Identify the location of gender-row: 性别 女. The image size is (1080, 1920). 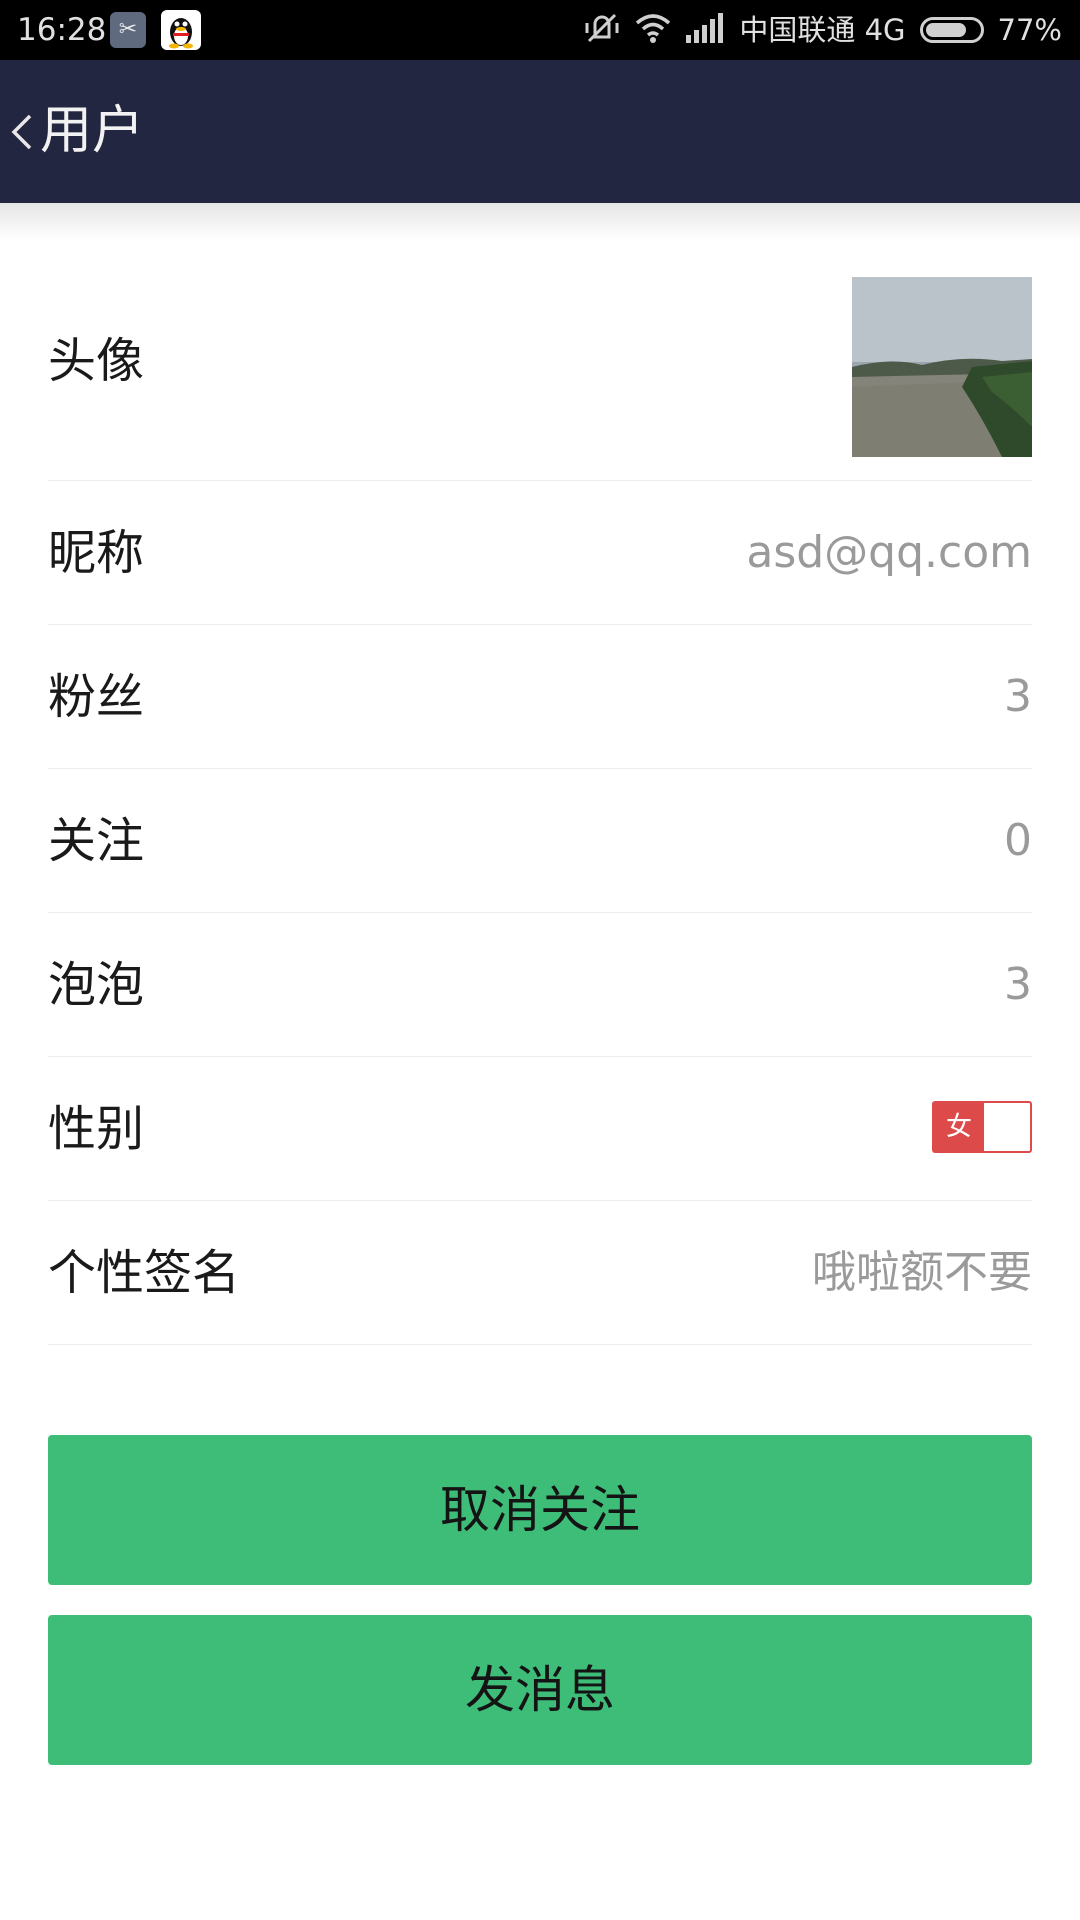
(540, 1129).